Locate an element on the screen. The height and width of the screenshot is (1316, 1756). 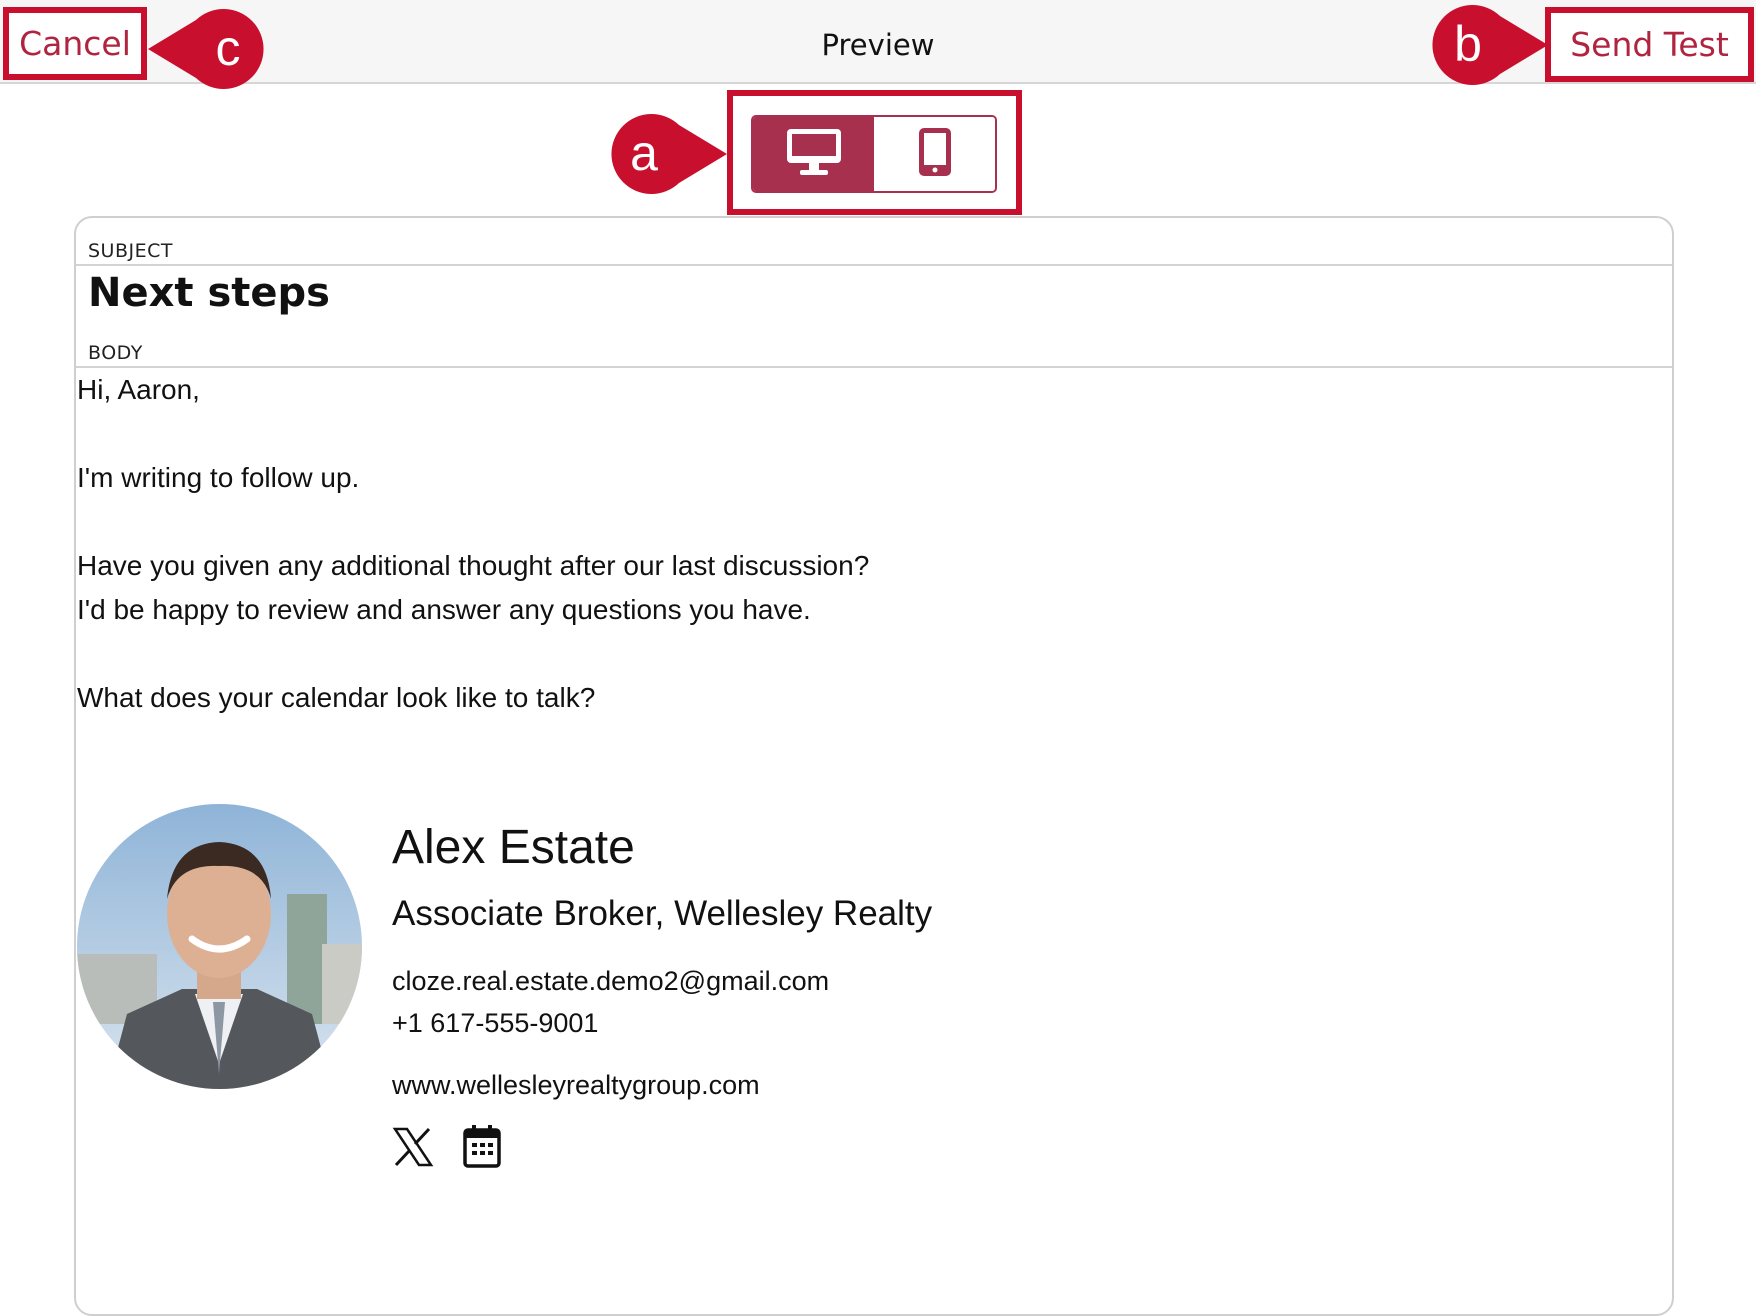
signature-website: www.wellesleyrealtygroup.com is located at coordinates (576, 1085).